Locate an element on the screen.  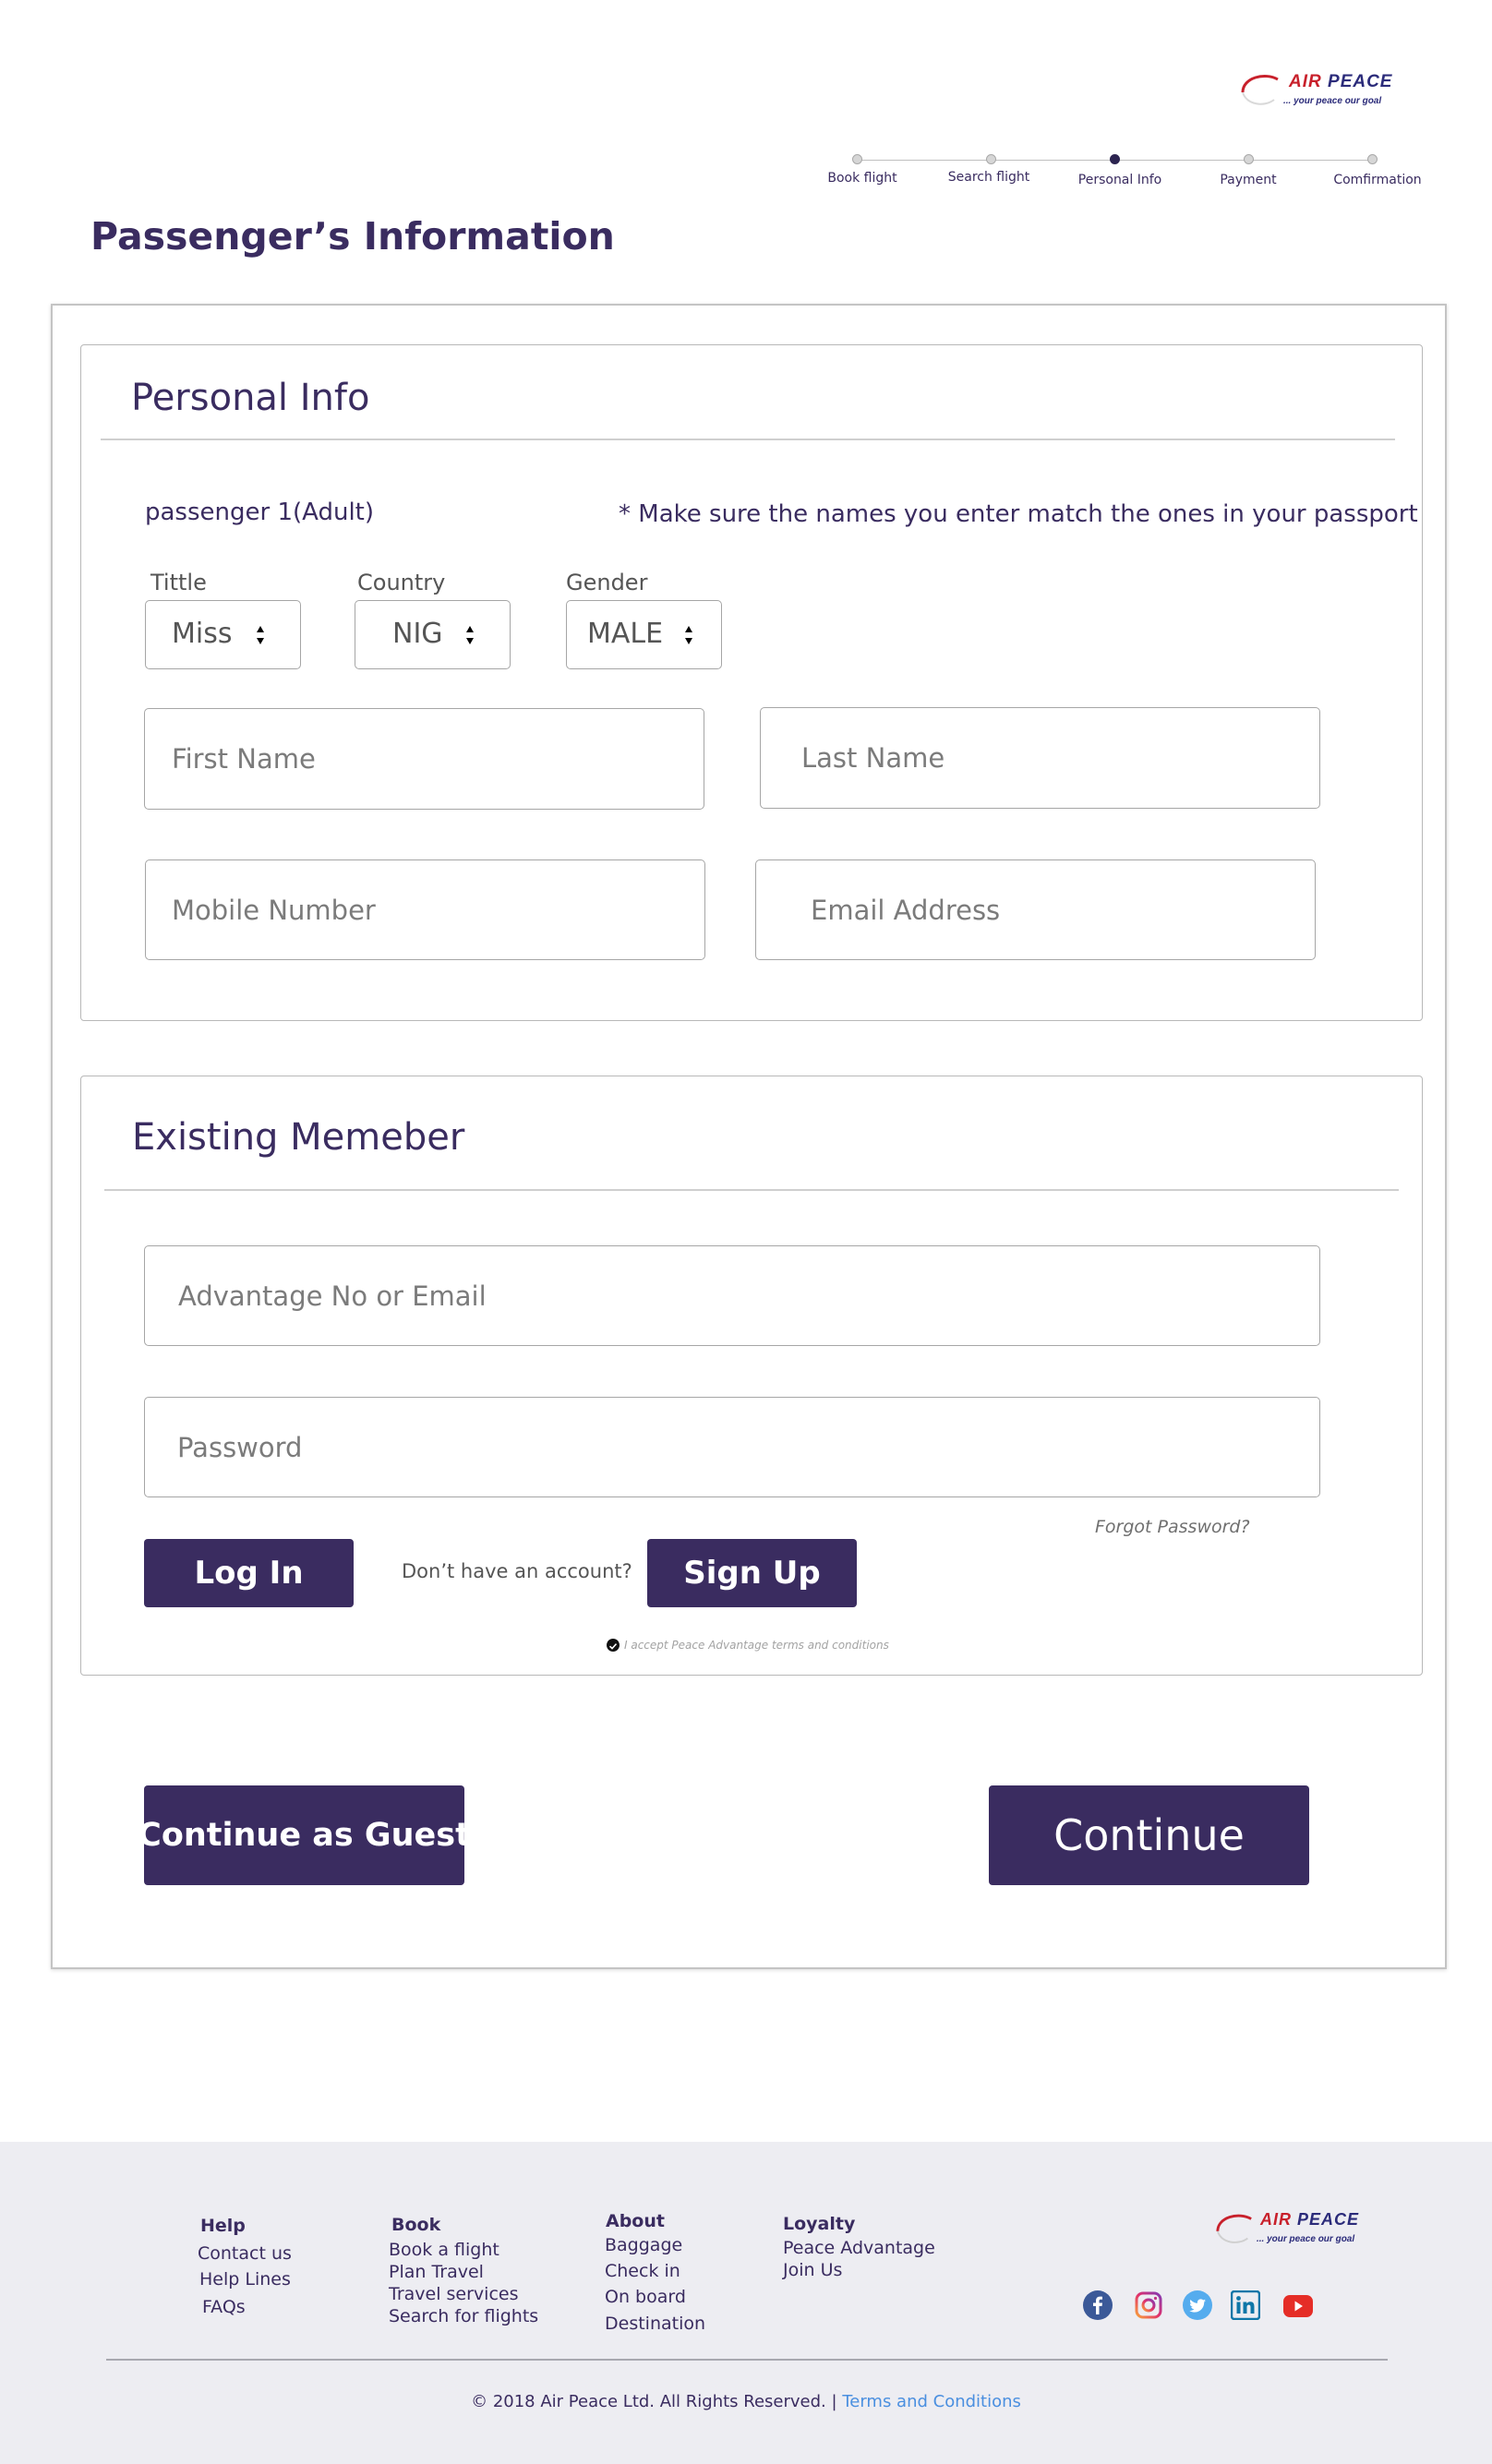
step-label-personal-info: Personal Info is located at coordinates (1119, 180).